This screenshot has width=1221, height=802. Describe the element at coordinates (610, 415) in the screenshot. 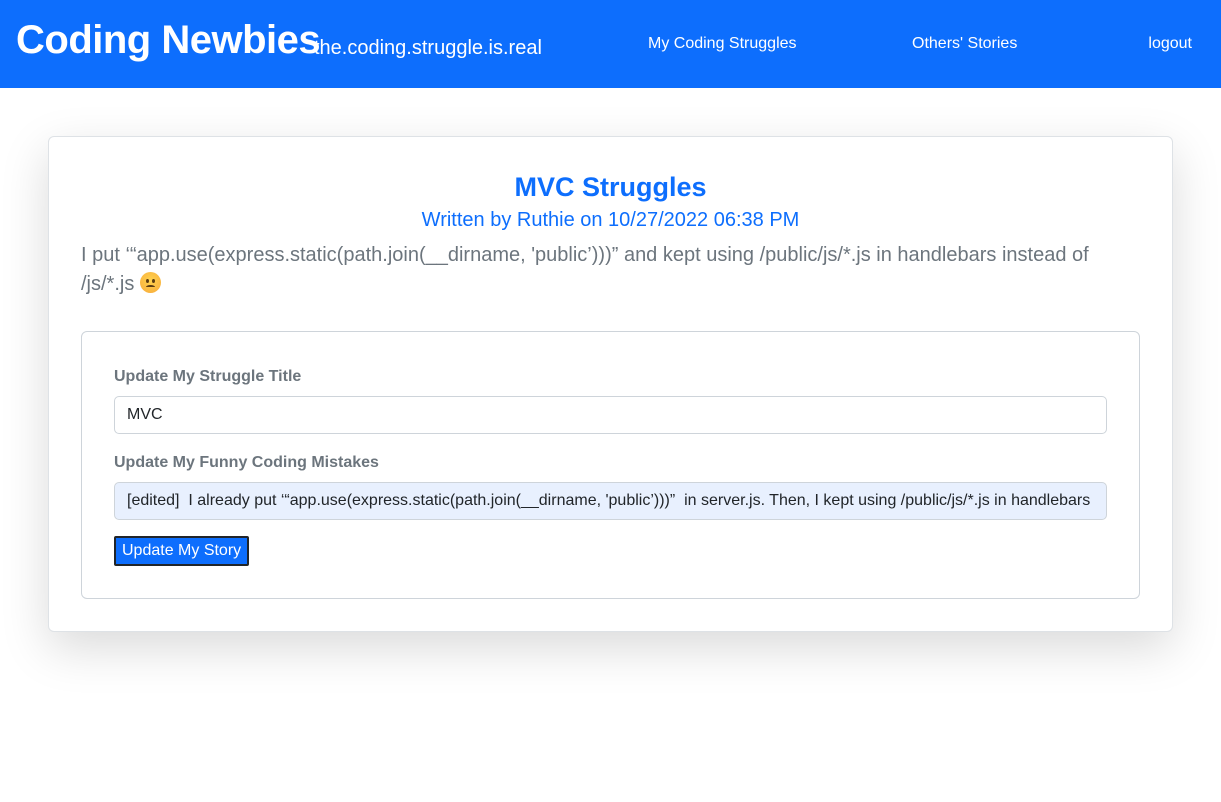

I see `title-input` at that location.